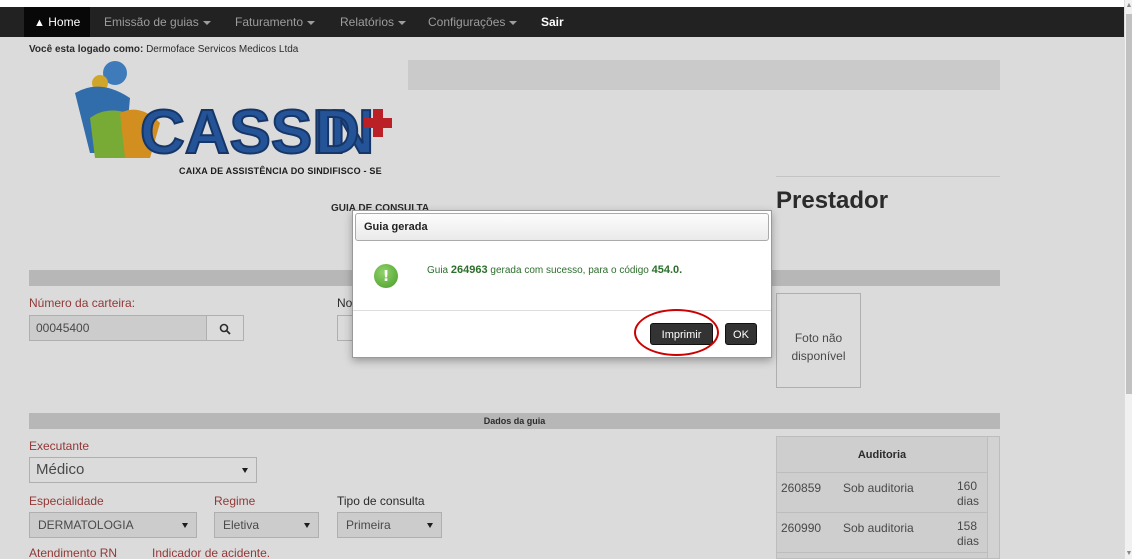 This screenshot has width=1132, height=559. I want to click on nav-sair: Sair, so click(552, 22).